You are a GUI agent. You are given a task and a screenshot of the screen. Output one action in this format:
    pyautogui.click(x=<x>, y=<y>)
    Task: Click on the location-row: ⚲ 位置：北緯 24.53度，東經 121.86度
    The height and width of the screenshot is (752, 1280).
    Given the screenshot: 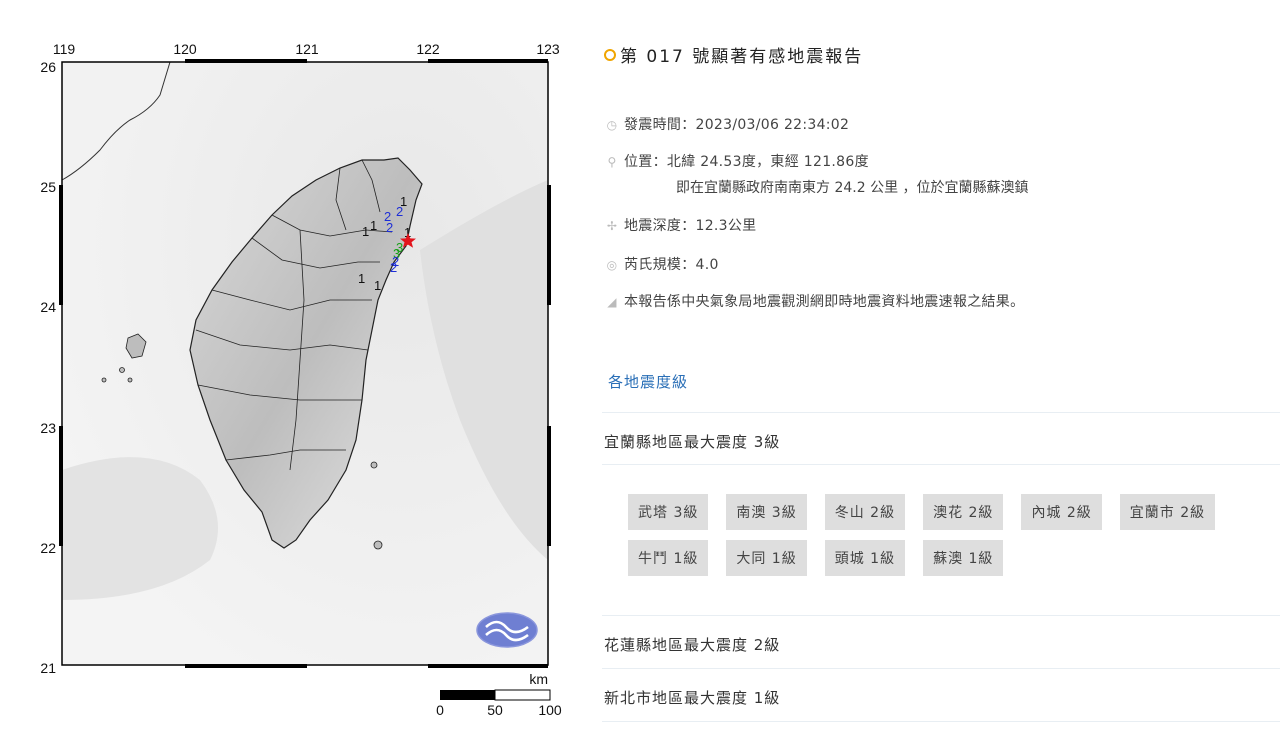 What is the action you would take?
    pyautogui.click(x=736, y=161)
    